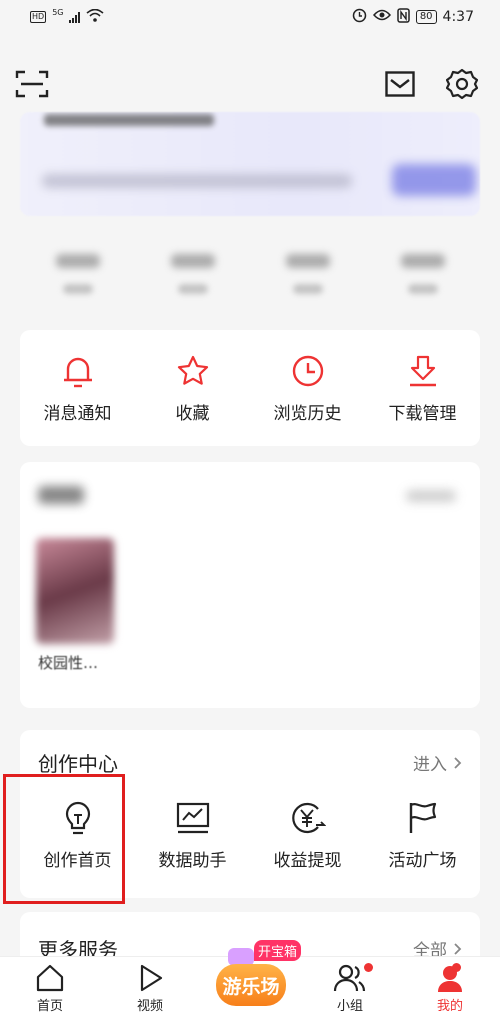 The width and height of the screenshot is (500, 1020). I want to click on history-more-link, so click(431, 496).